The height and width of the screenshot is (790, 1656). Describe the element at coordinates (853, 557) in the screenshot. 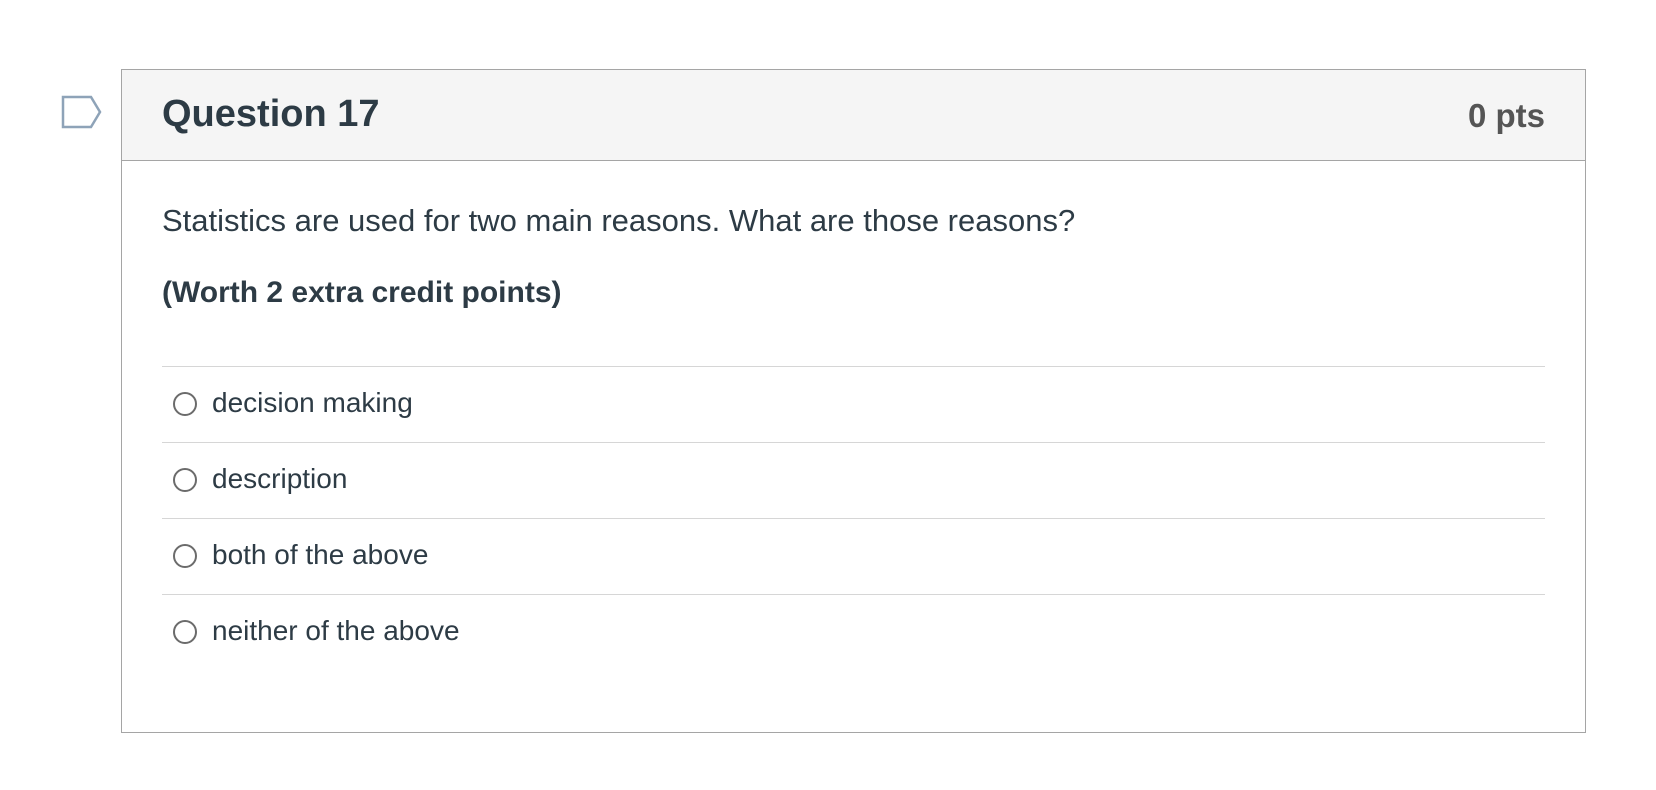

I see `answer-option: both of the above` at that location.